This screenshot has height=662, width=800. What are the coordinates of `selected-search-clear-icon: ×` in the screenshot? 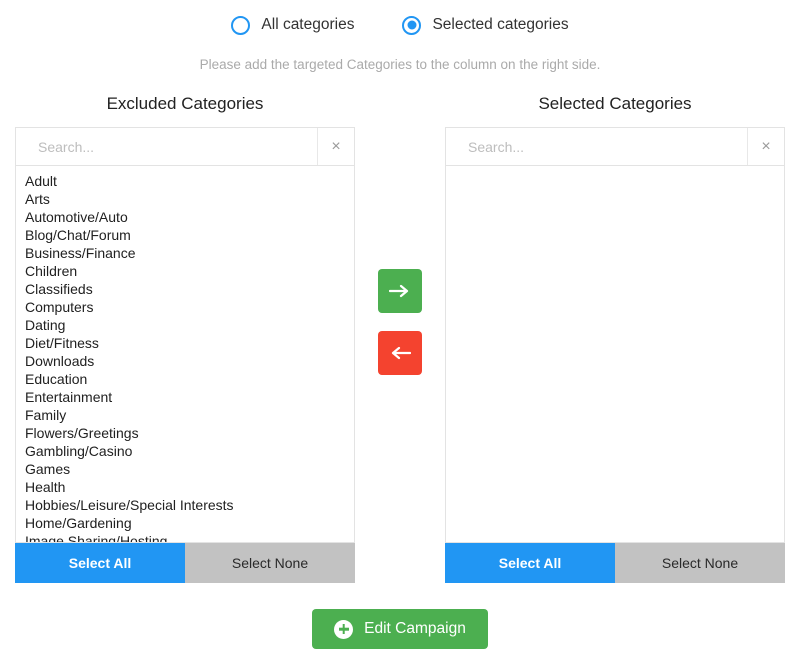 It's located at (765, 146).